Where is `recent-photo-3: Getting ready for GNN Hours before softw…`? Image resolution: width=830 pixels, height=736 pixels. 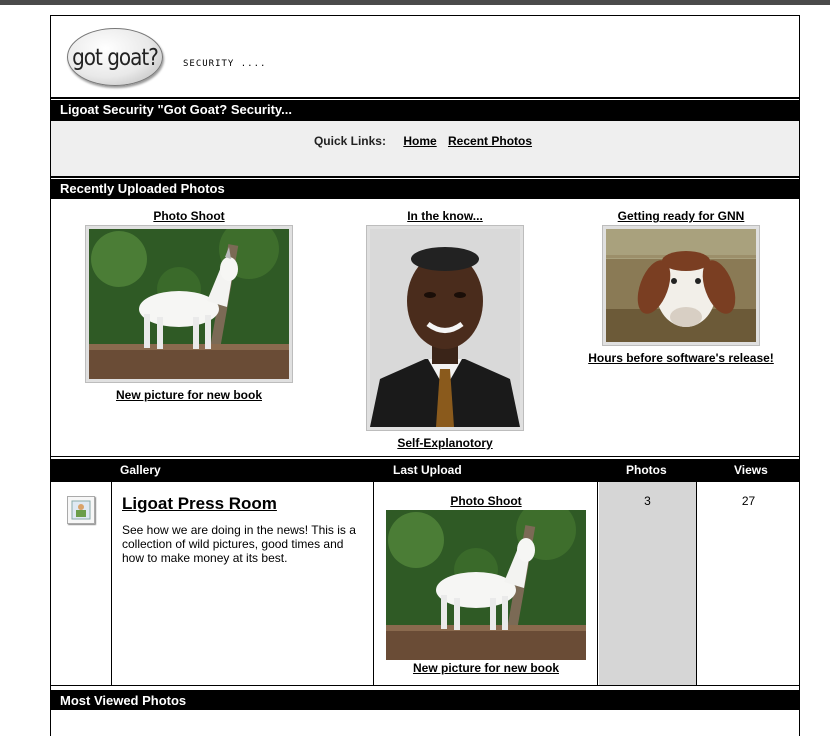
recent-photo-3: Getting ready for GNN Hours before softw… is located at coordinates (681, 287).